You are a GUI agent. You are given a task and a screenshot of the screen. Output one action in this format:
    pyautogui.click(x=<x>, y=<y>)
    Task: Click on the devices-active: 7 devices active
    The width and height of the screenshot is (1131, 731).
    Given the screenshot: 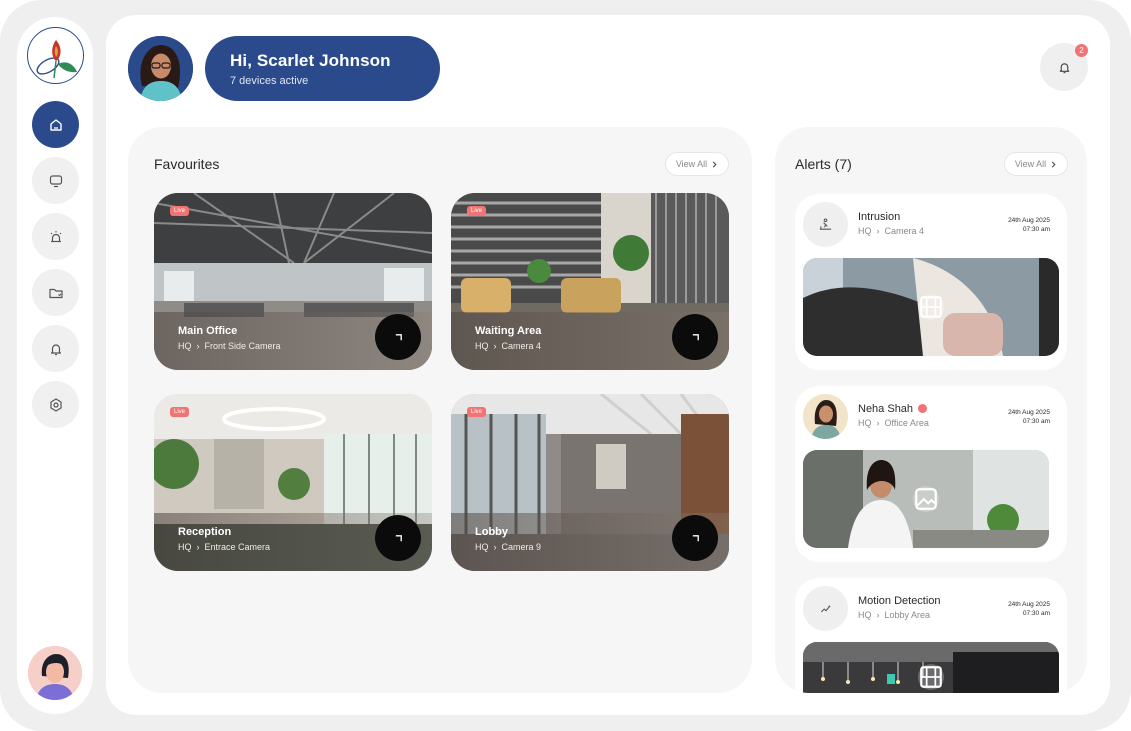 What is the action you would take?
    pyautogui.click(x=269, y=81)
    